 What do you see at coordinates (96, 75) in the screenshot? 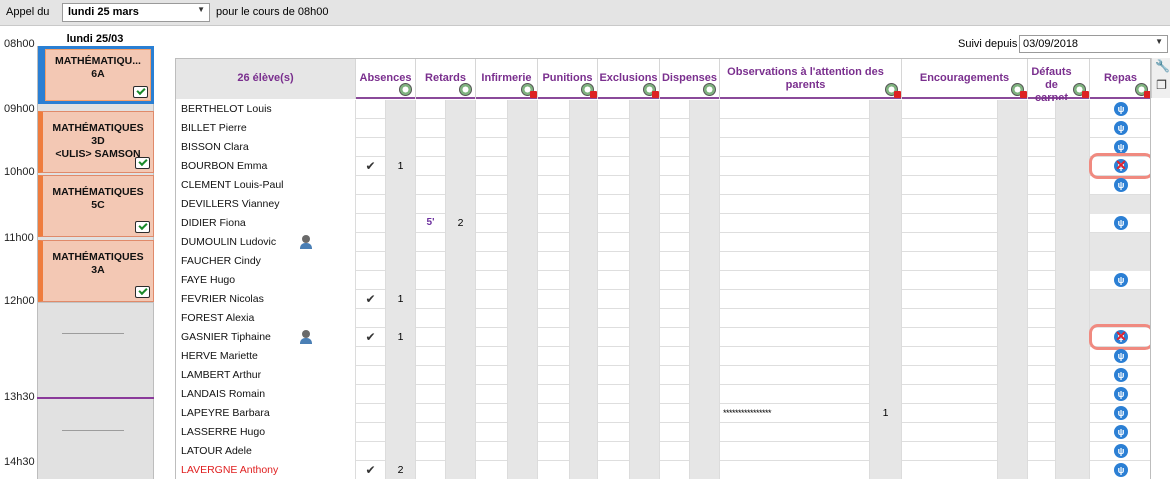
I see `course-card: MATHÉMATIQU... 6A` at bounding box center [96, 75].